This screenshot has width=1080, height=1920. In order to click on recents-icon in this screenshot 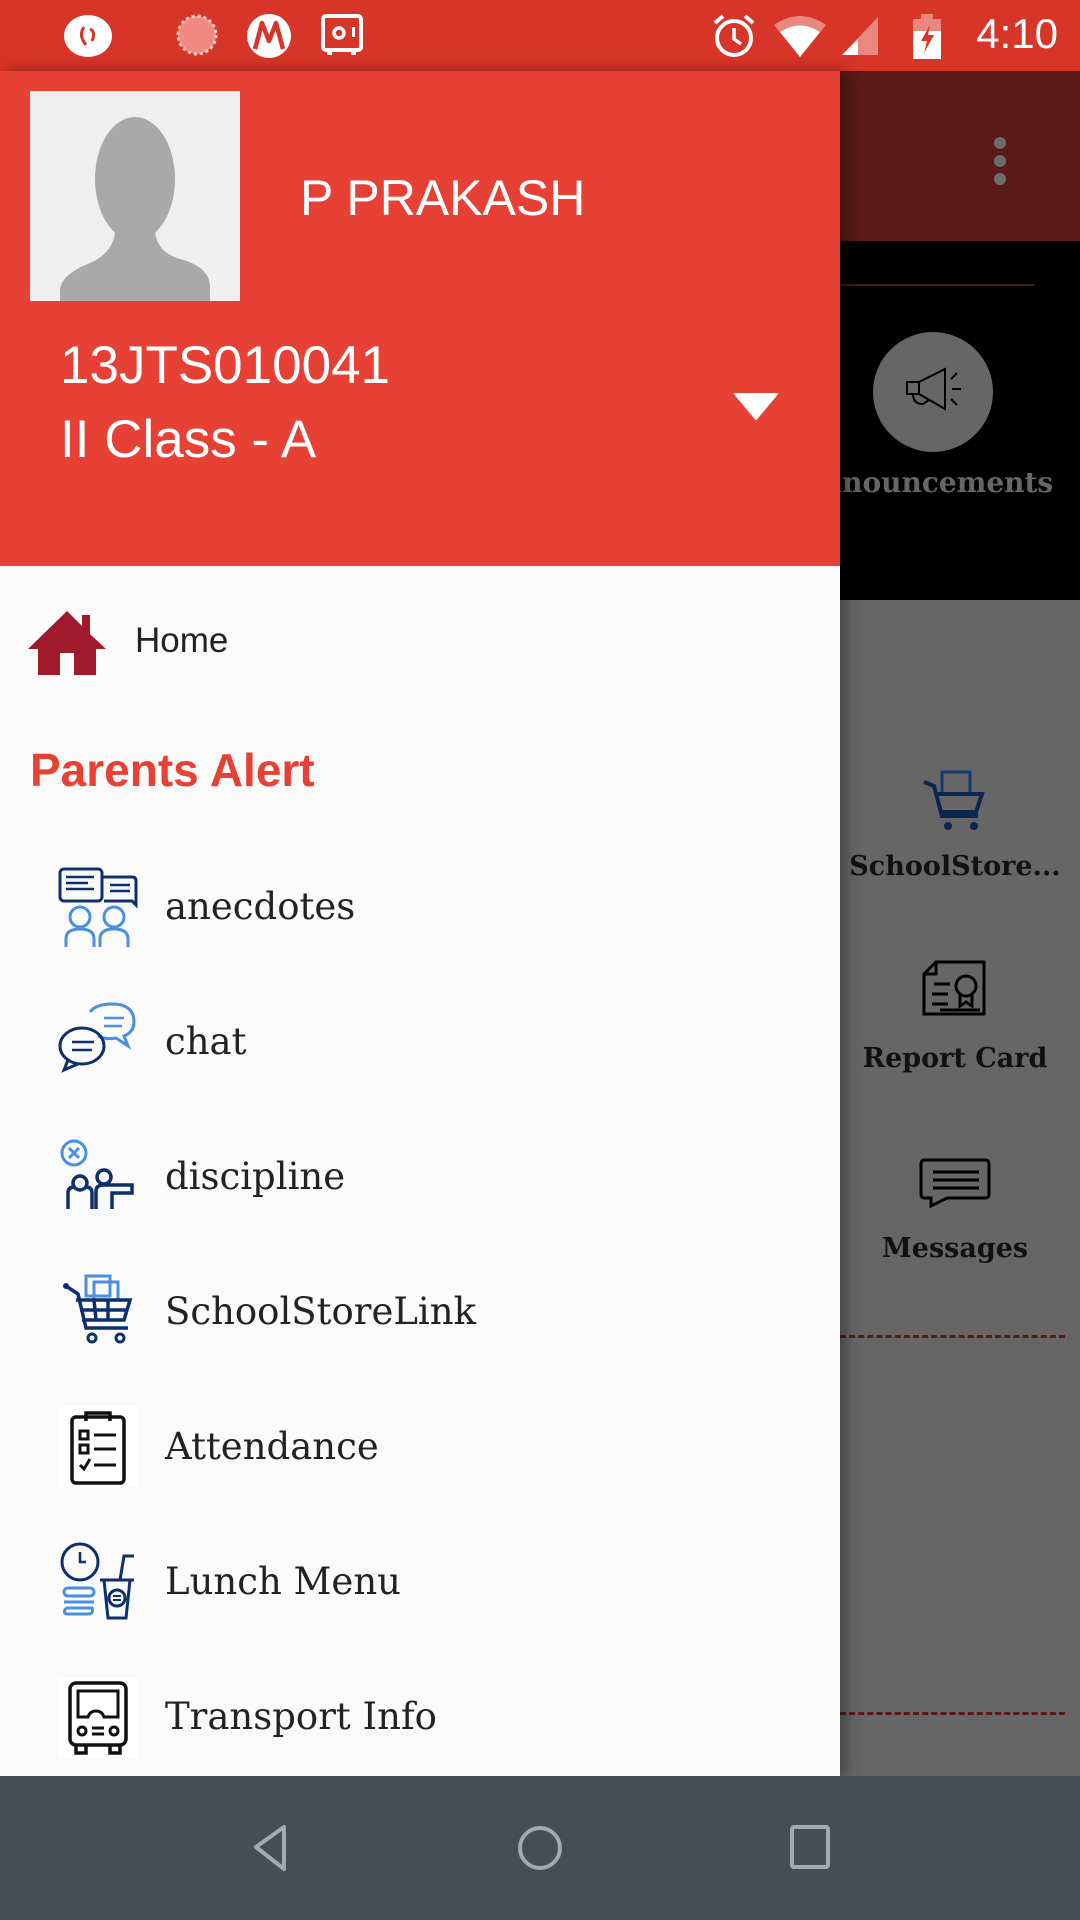, I will do `click(810, 1847)`.